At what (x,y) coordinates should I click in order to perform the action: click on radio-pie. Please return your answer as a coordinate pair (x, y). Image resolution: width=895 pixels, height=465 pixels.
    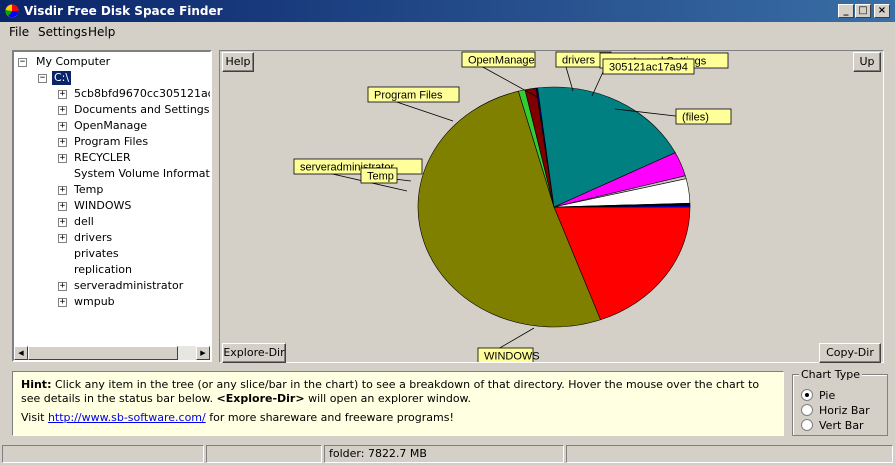
    Looking at the image, I should click on (807, 395).